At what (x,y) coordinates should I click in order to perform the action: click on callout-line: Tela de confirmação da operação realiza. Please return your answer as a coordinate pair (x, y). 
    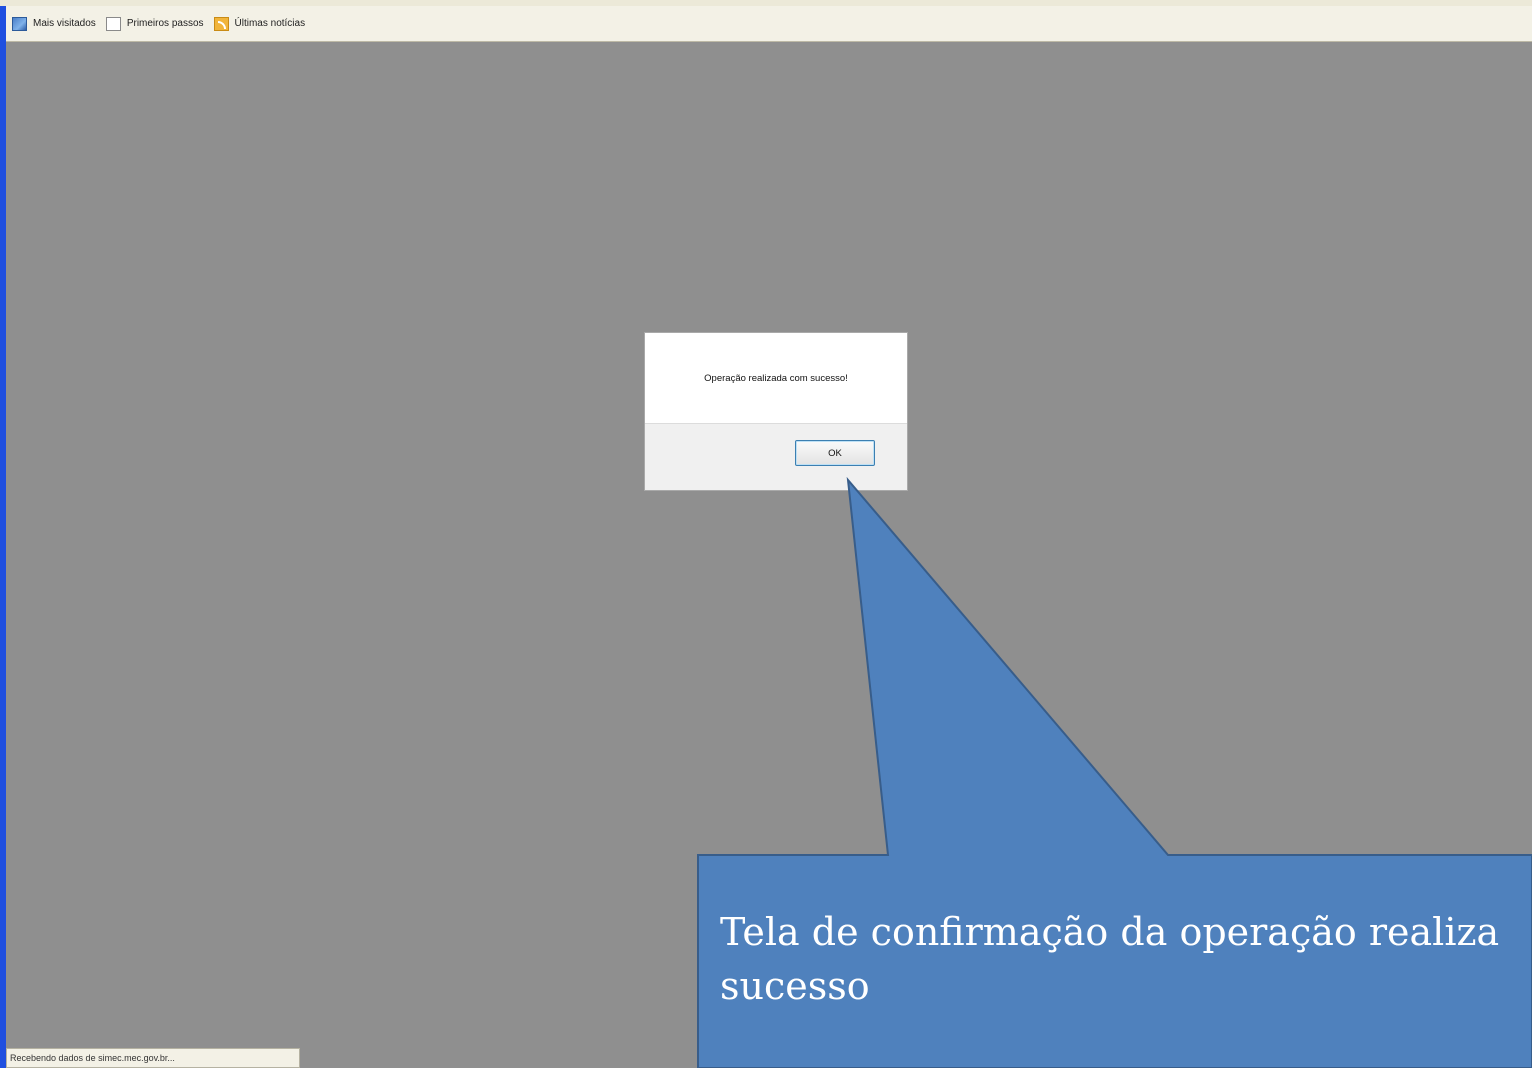
    Looking at the image, I should click on (1110, 932).